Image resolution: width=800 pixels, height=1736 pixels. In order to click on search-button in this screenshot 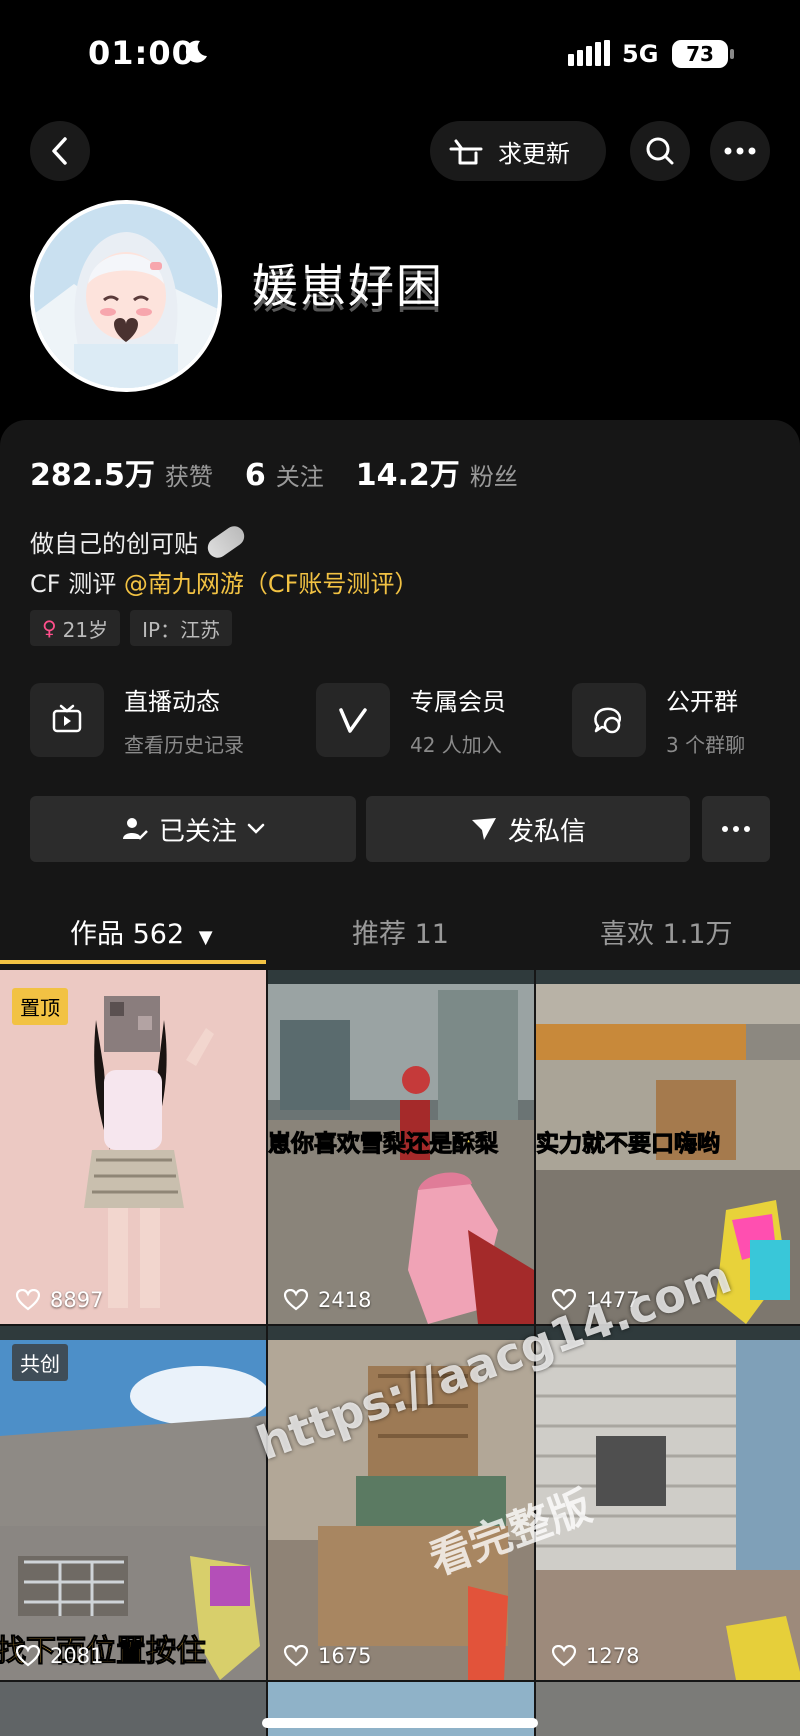, I will do `click(660, 151)`.